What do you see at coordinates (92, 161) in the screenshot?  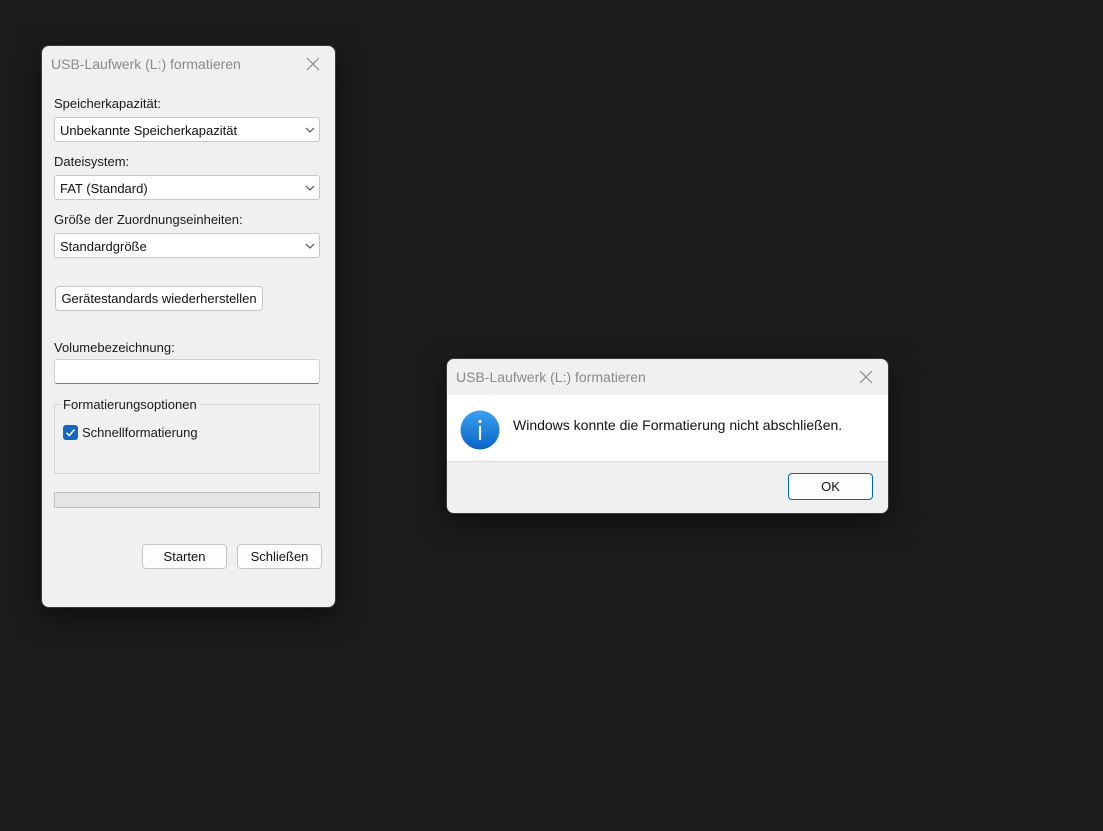 I see `filesystem-label: Dateisystem:` at bounding box center [92, 161].